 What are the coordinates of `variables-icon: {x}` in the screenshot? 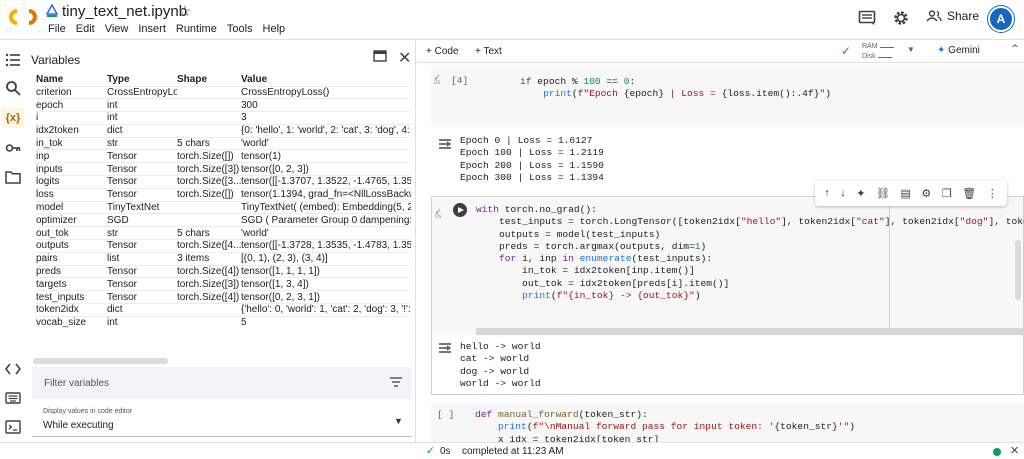 It's located at (13, 118).